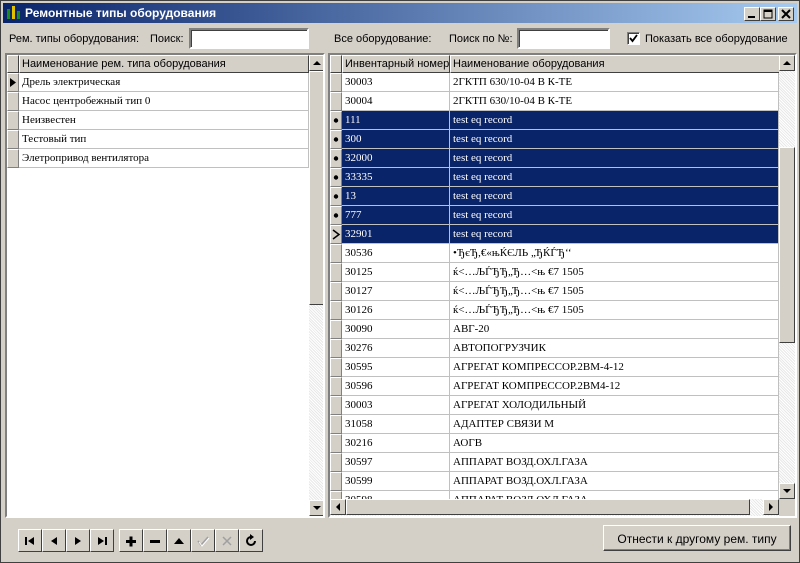  Describe the element at coordinates (771, 507) in the screenshot. I see `right-scroll-right-button` at that location.